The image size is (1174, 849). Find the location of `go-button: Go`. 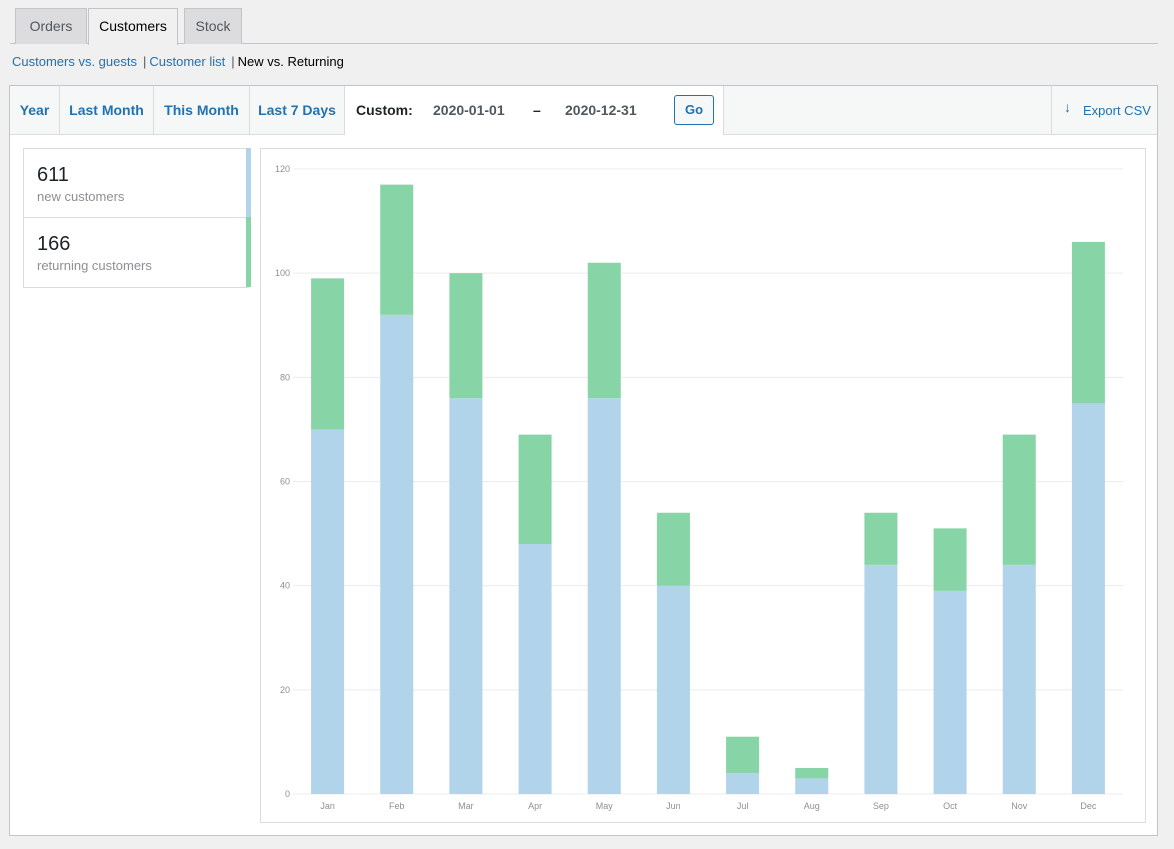

go-button: Go is located at coordinates (694, 110).